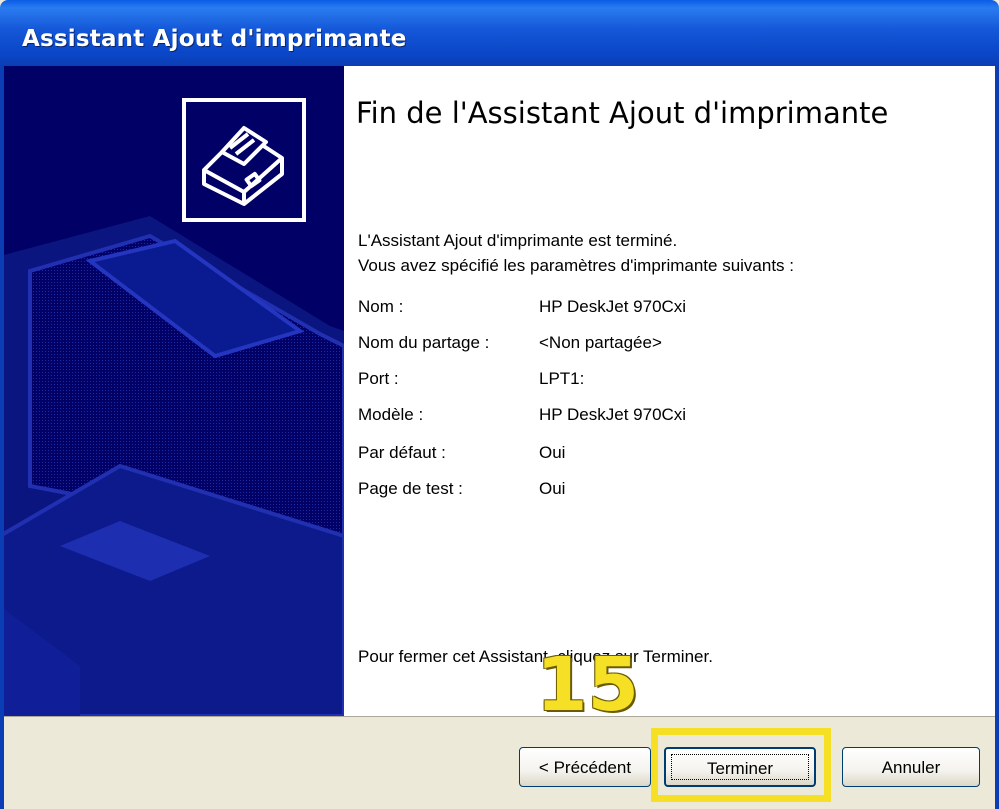 The image size is (999, 809). I want to click on step-number-annotation: 15, so click(587, 685).